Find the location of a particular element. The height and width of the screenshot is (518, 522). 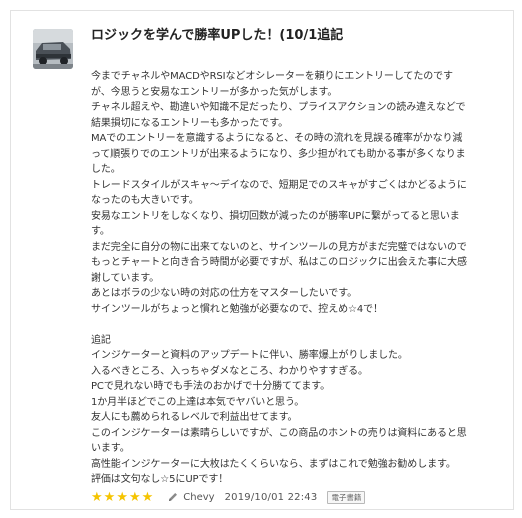

review-footer: ★ ★ ★ ★ ★ Chevy 2019/10/01 22:43 電子書籍 is located at coordinates (301, 497).